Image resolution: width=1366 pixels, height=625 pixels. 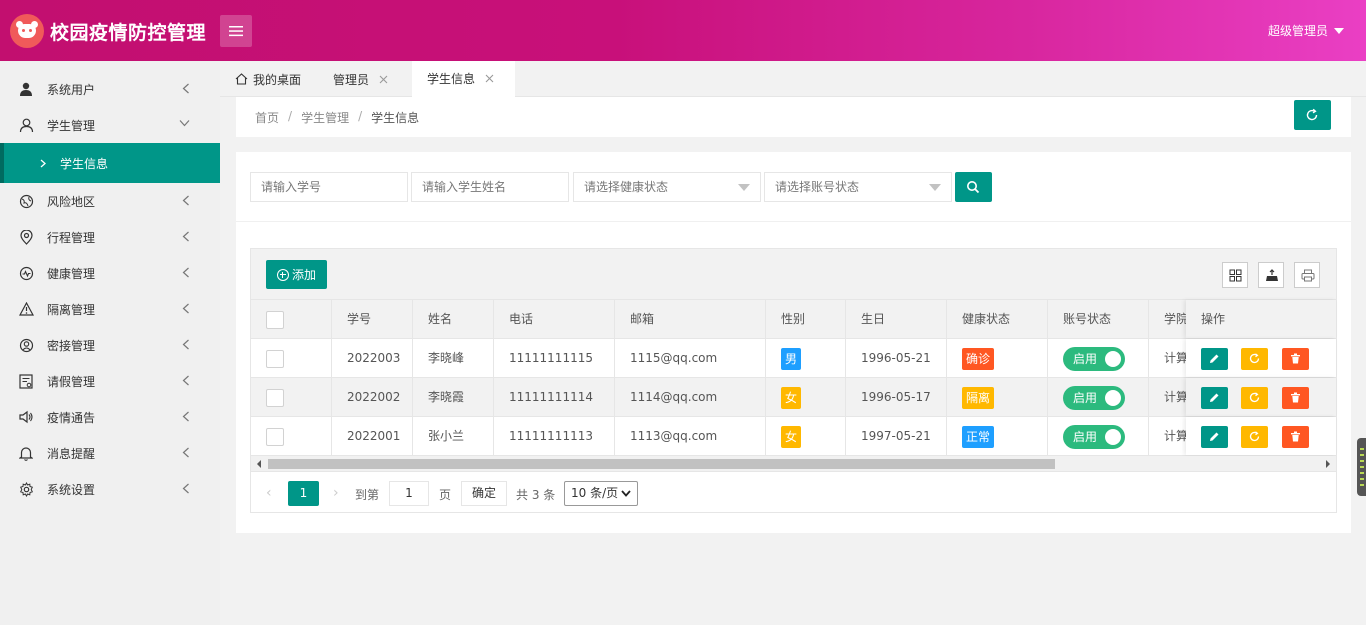 What do you see at coordinates (110, 345) in the screenshot?
I see `sidebar-item-close-contacts: 密接管理` at bounding box center [110, 345].